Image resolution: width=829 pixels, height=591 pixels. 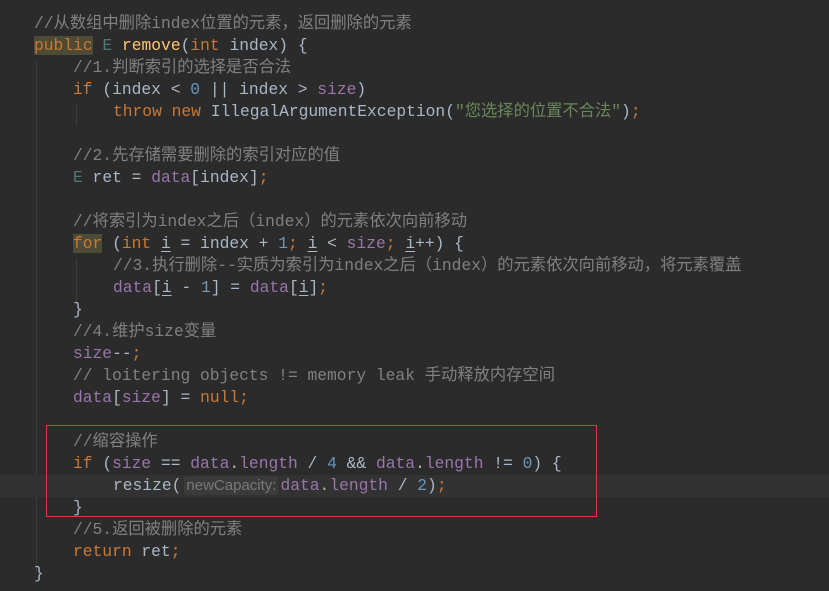 I want to click on code-token: //4.维护size变量, so click(x=145, y=331).